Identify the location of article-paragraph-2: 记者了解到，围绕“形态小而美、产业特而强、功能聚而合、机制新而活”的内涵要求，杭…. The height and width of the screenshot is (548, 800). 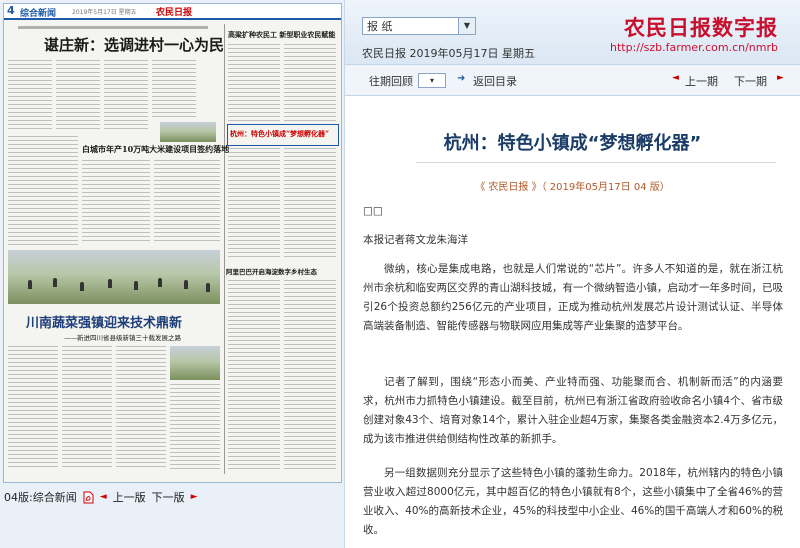
(573, 410).